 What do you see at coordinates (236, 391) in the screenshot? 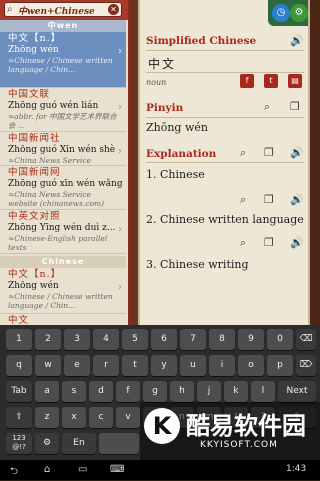
I see `key-k: k` at bounding box center [236, 391].